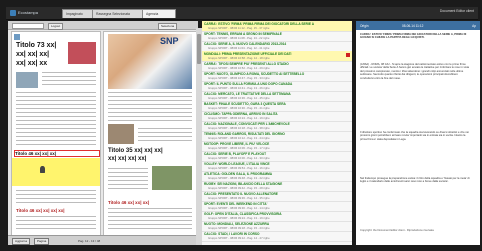 This screenshot has height=251, width=482. What do you see at coordinates (79, 13) in the screenshot?
I see `tab-impaginato: Impaginato` at bounding box center [79, 13].